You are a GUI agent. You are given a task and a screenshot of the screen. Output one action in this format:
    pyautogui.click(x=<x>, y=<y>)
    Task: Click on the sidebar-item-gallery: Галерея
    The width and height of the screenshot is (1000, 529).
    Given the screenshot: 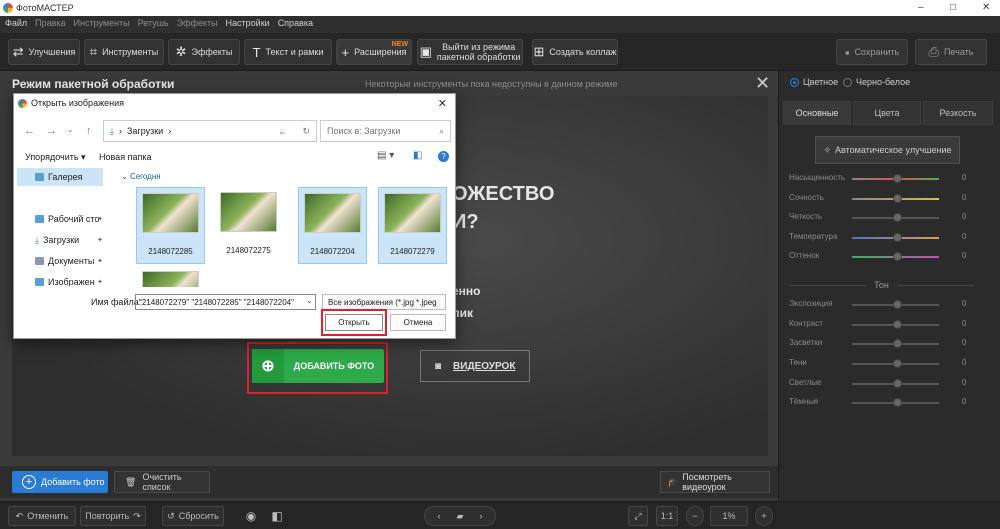 What is the action you would take?
    pyautogui.click(x=60, y=177)
    